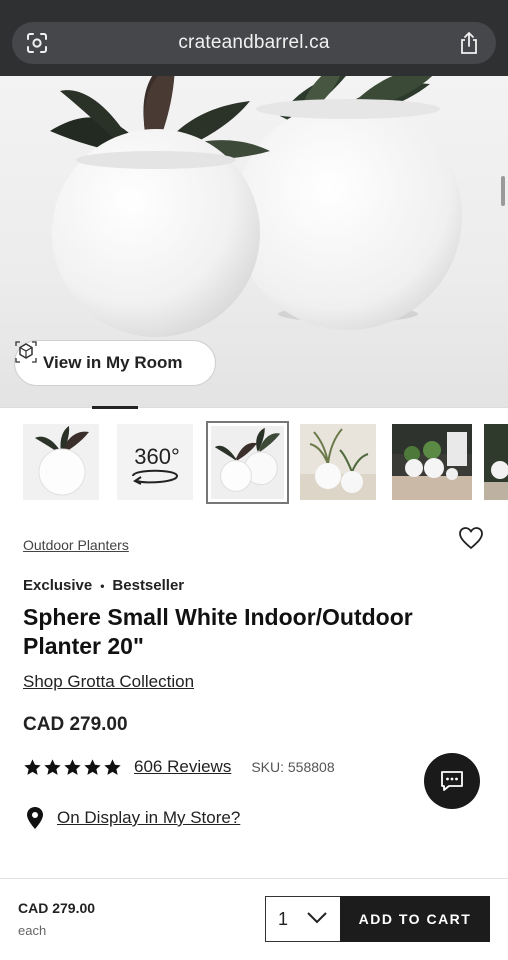 Image resolution: width=508 pixels, height=960 pixels. What do you see at coordinates (32, 930) in the screenshot?
I see `sticky-unit-label: each` at bounding box center [32, 930].